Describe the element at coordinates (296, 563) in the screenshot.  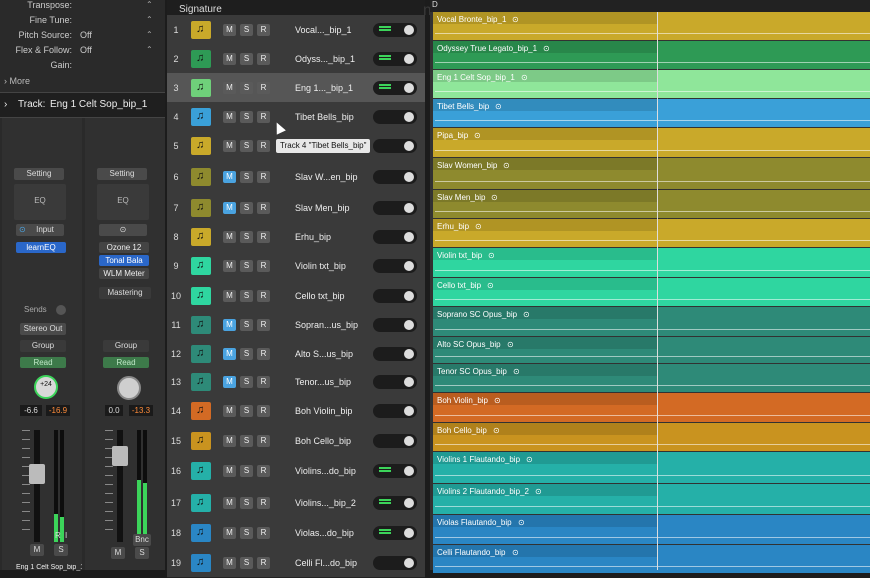
I see `track-header-row: 19 ♫ M S R Celli Fl...do_bip` at that location.